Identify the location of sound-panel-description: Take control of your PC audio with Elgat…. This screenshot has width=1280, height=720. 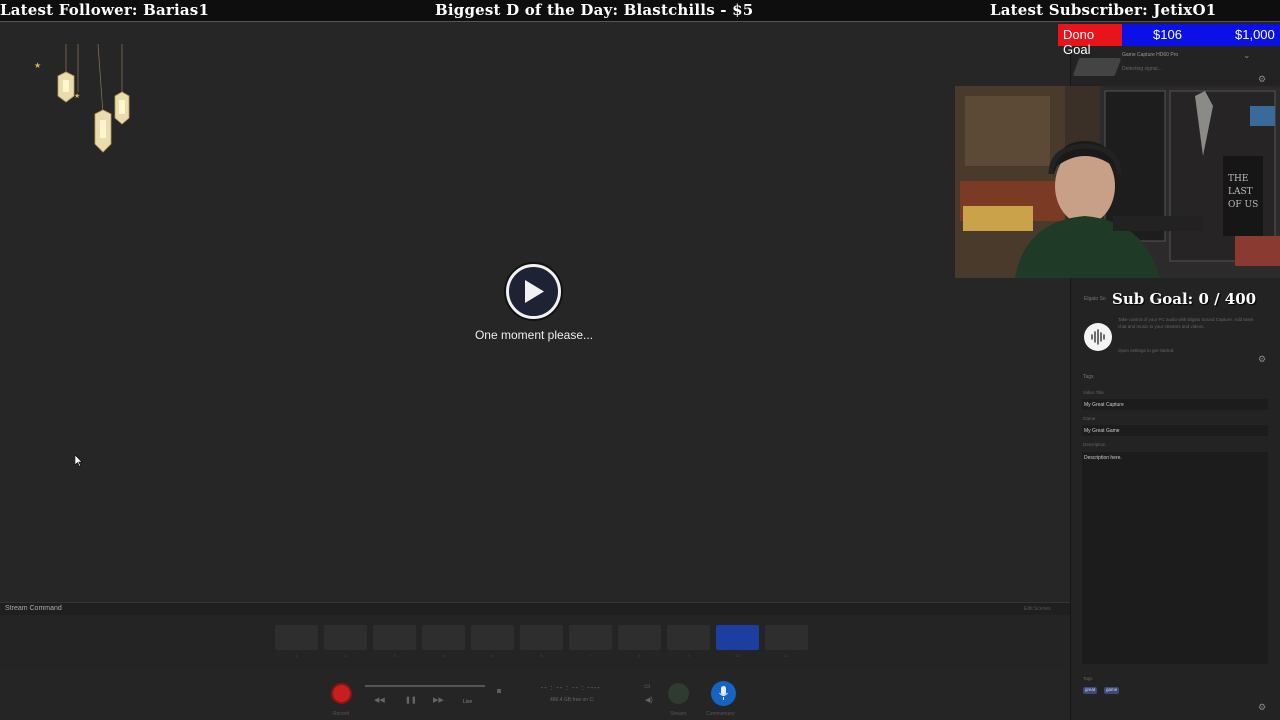
(1186, 323).